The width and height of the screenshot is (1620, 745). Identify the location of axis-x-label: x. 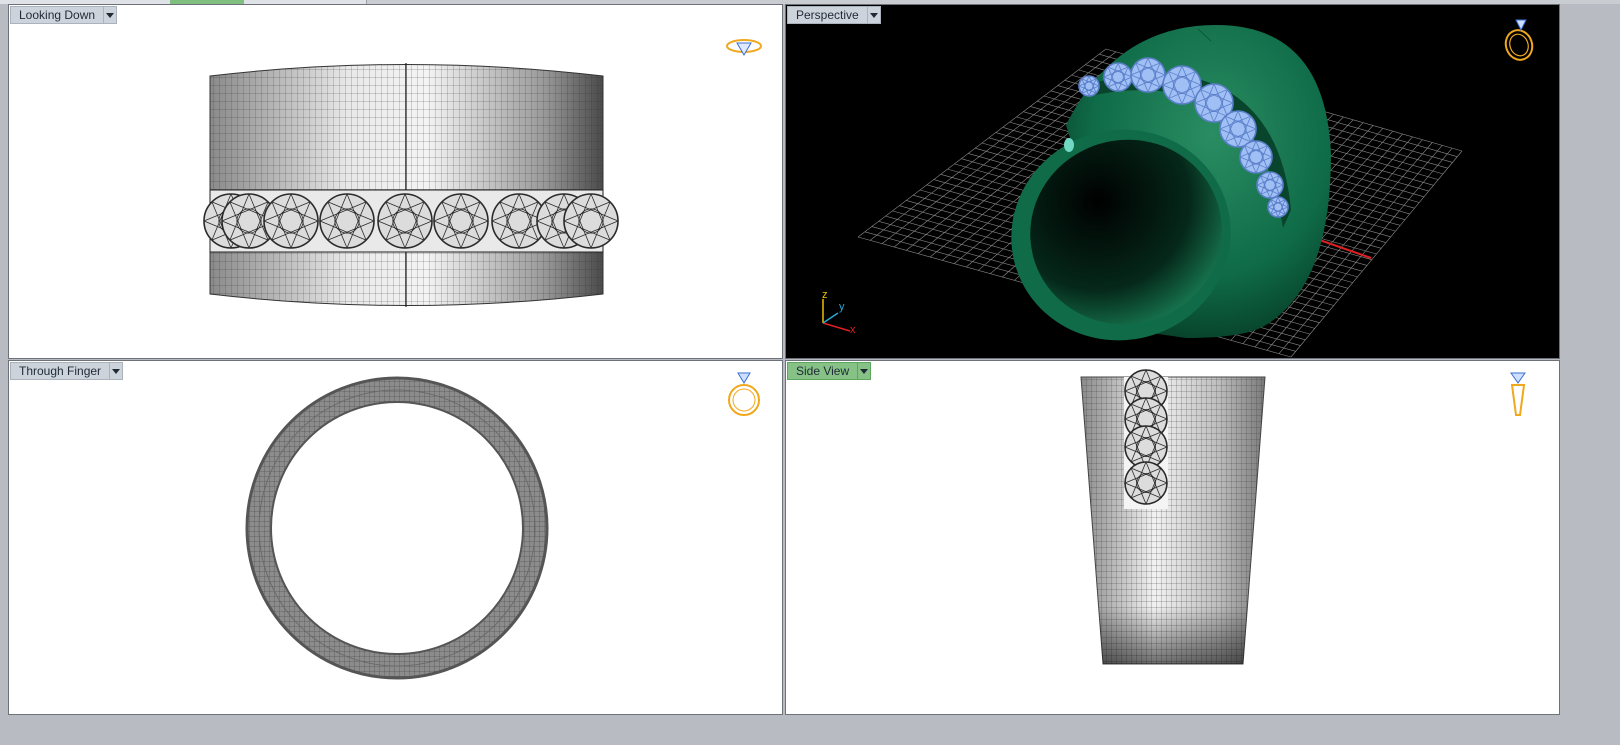
(853, 330).